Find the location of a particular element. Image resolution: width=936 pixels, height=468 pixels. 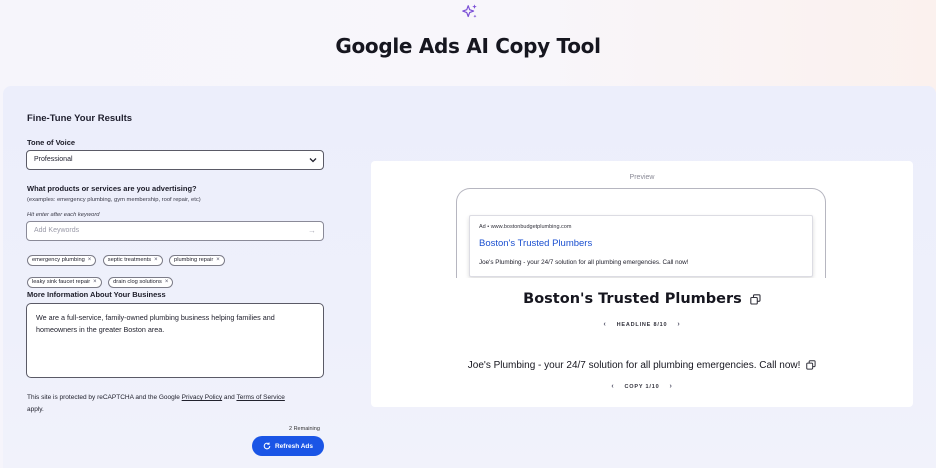

keyword-tag-label: emergency plumbing is located at coordinates (58, 260).